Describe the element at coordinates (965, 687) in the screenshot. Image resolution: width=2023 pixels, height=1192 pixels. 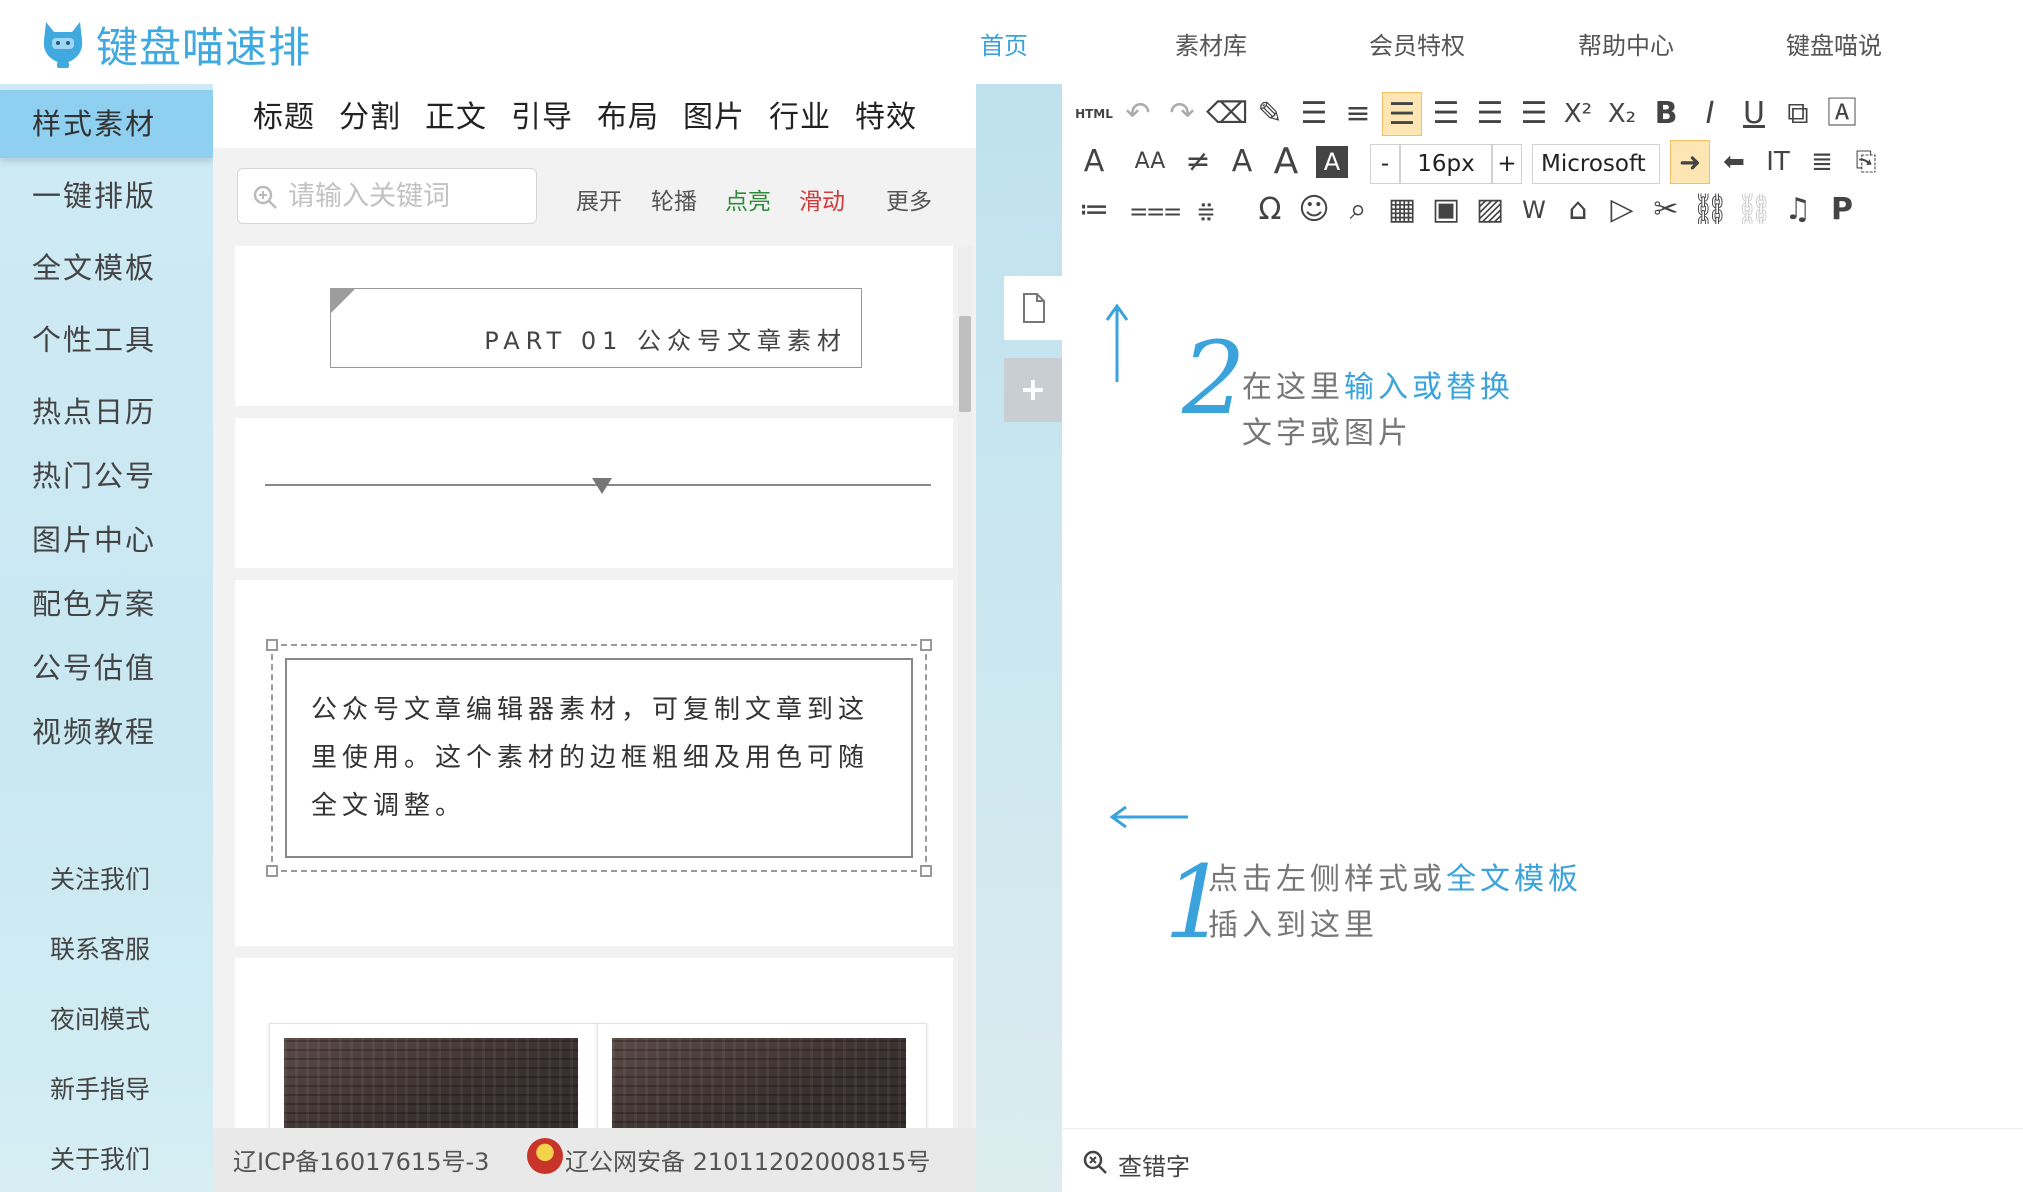
I see `panel-scrollbar` at that location.